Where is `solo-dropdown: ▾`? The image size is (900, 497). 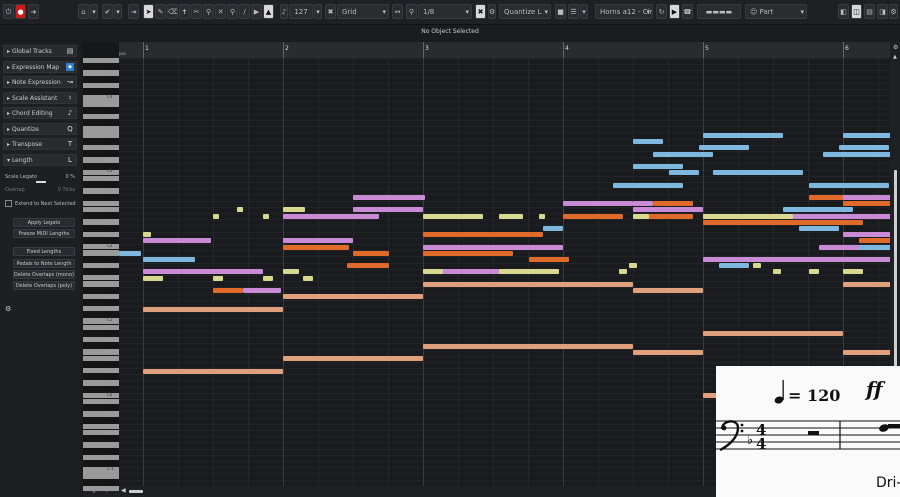
solo-dropdown: ▾ is located at coordinates (118, 11).